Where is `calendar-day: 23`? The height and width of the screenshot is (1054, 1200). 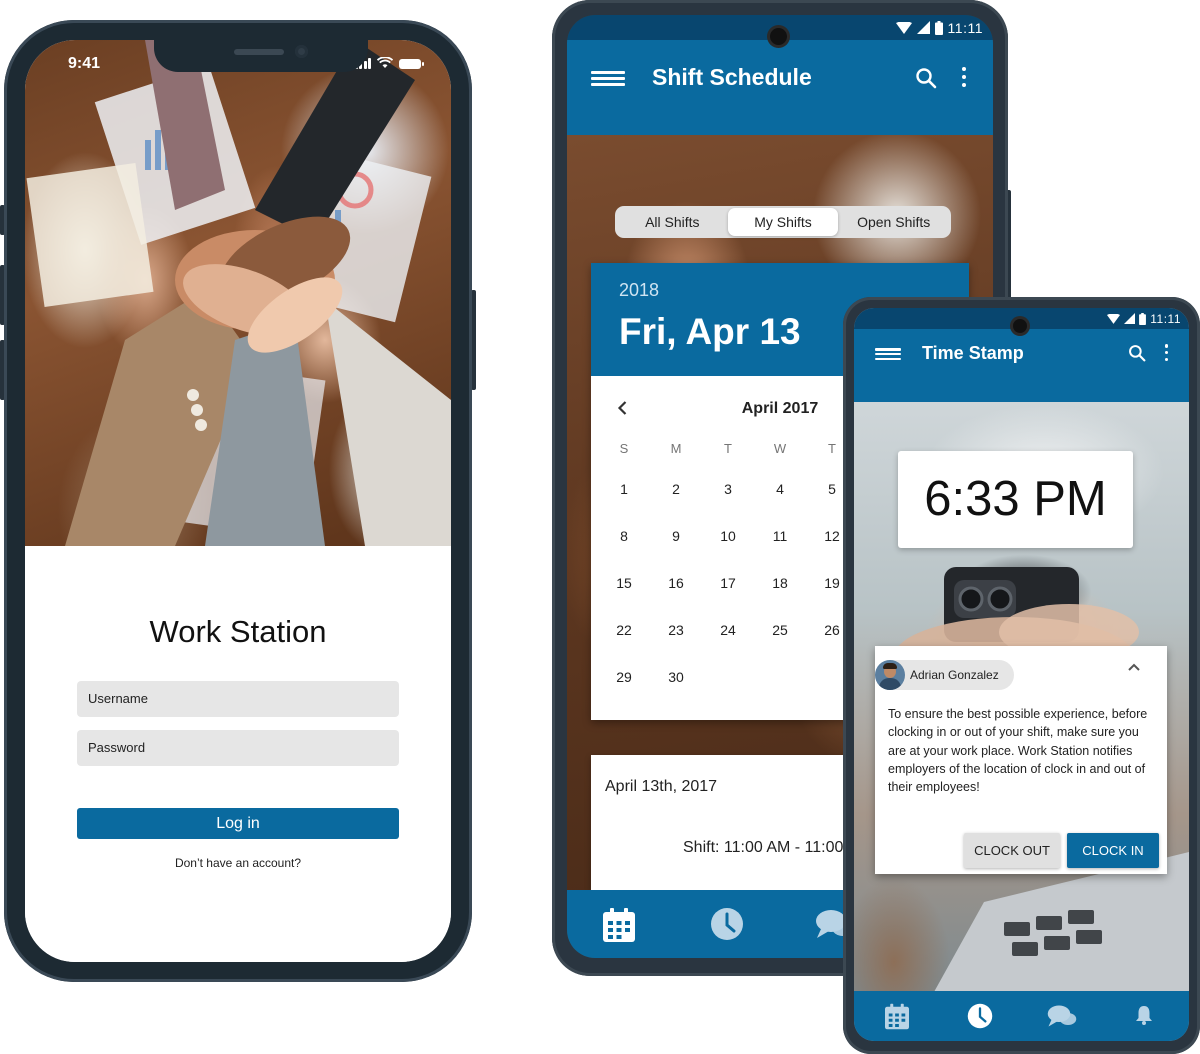
calendar-day: 23 is located at coordinates (676, 643).